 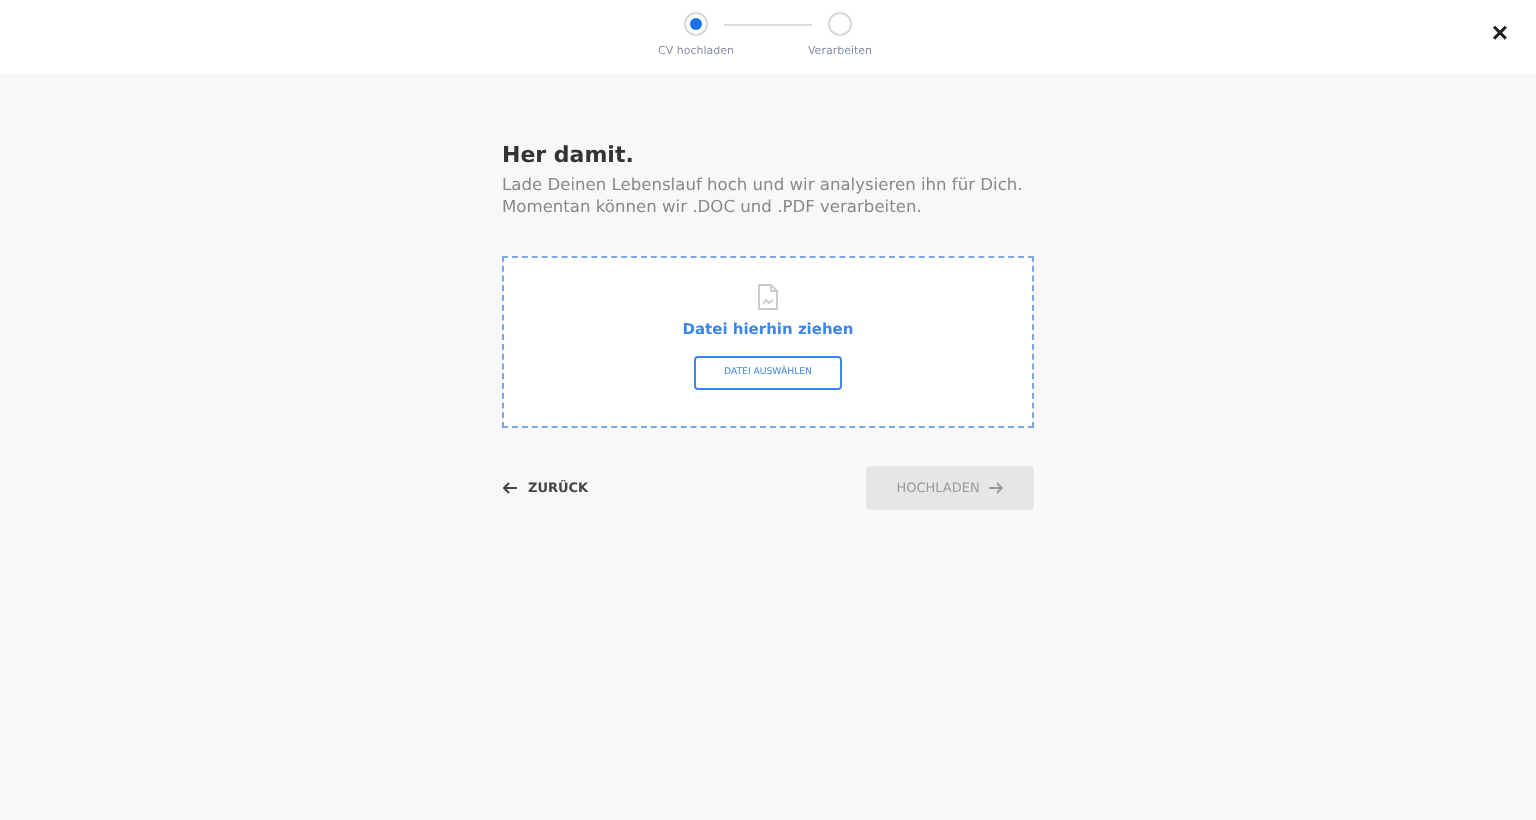 What do you see at coordinates (995, 488) in the screenshot?
I see `arrow-right-icon` at bounding box center [995, 488].